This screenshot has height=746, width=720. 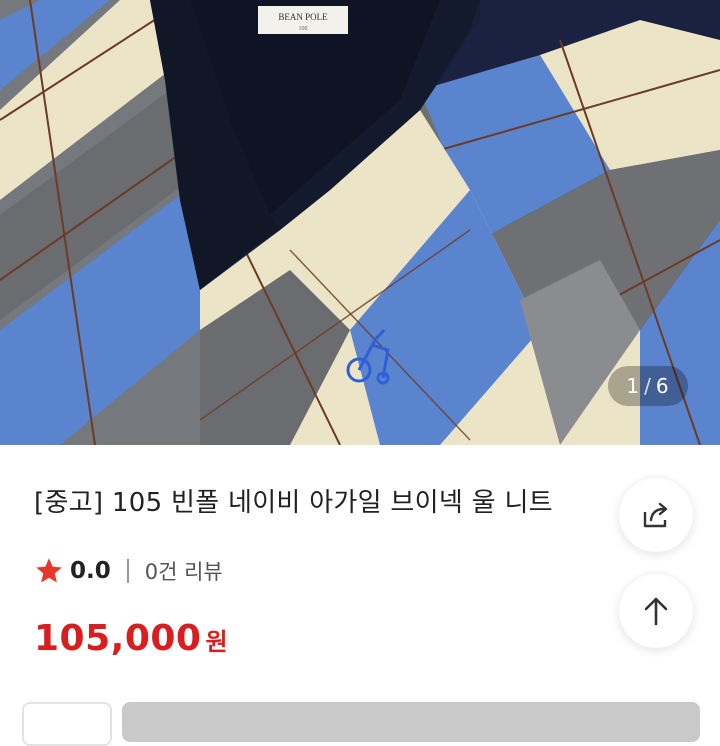 What do you see at coordinates (49, 570) in the screenshot?
I see `star-icon` at bounding box center [49, 570].